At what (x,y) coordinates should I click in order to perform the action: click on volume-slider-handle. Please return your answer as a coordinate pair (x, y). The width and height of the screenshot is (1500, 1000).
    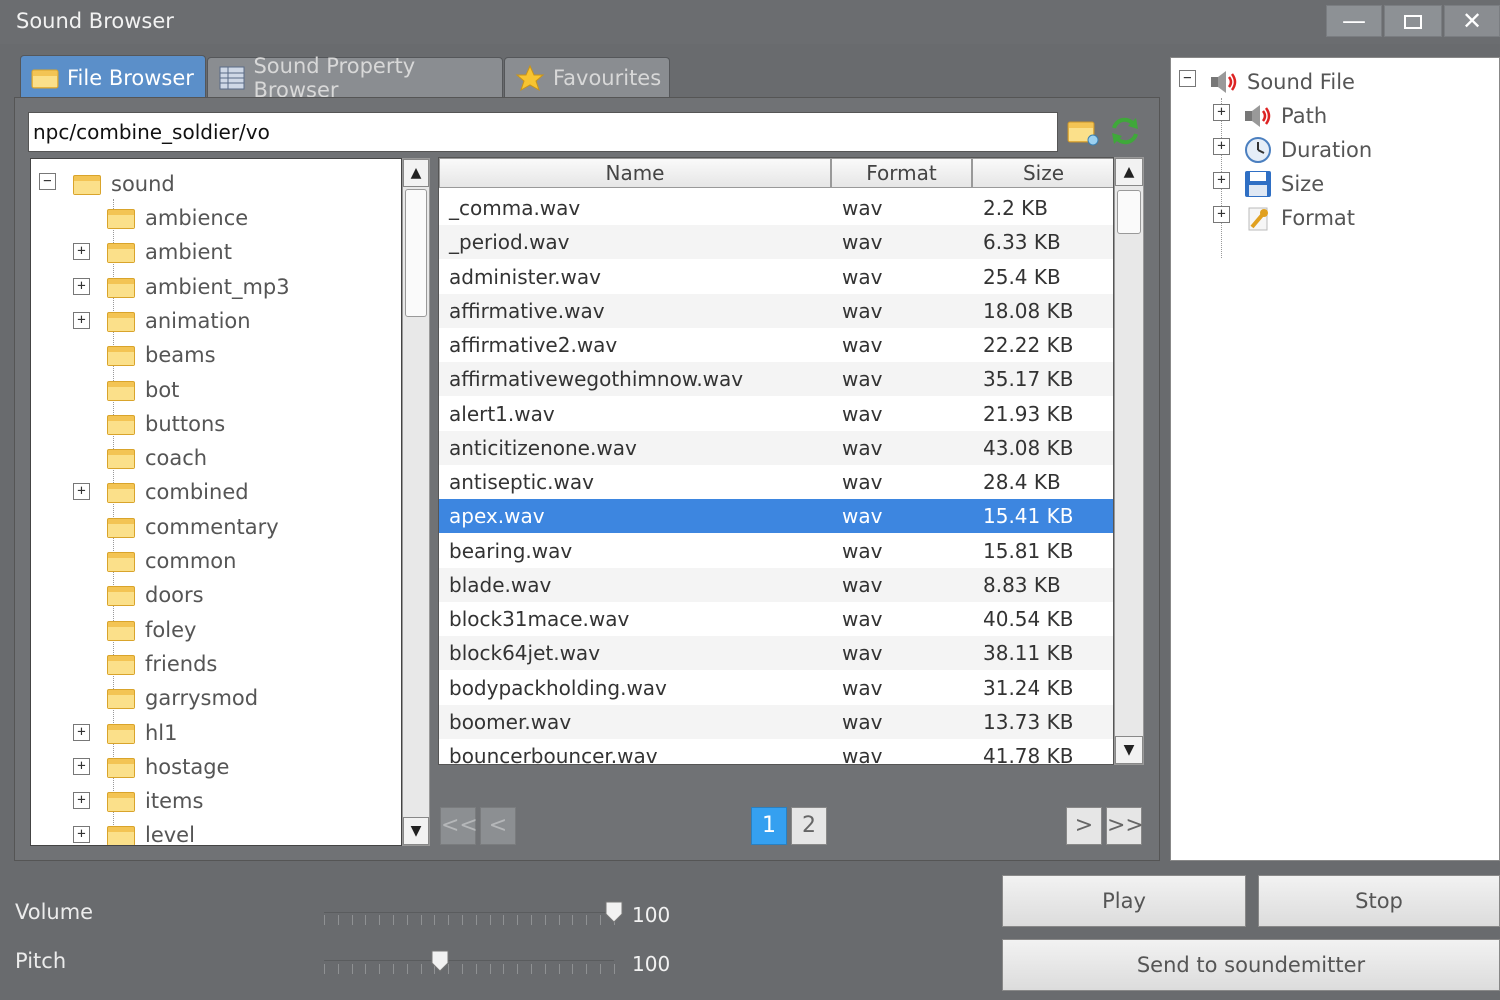
    Looking at the image, I should click on (614, 912).